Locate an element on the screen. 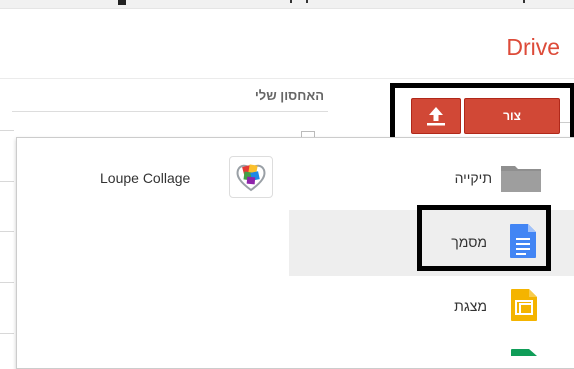 The height and width of the screenshot is (369, 574). menu-item-folder-label: תיקייה is located at coordinates (473, 178).